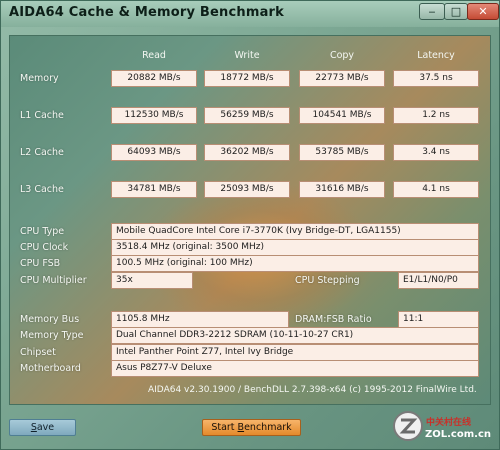 The image size is (500, 450). I want to click on motherboard-label: Motherboard, so click(50, 368).